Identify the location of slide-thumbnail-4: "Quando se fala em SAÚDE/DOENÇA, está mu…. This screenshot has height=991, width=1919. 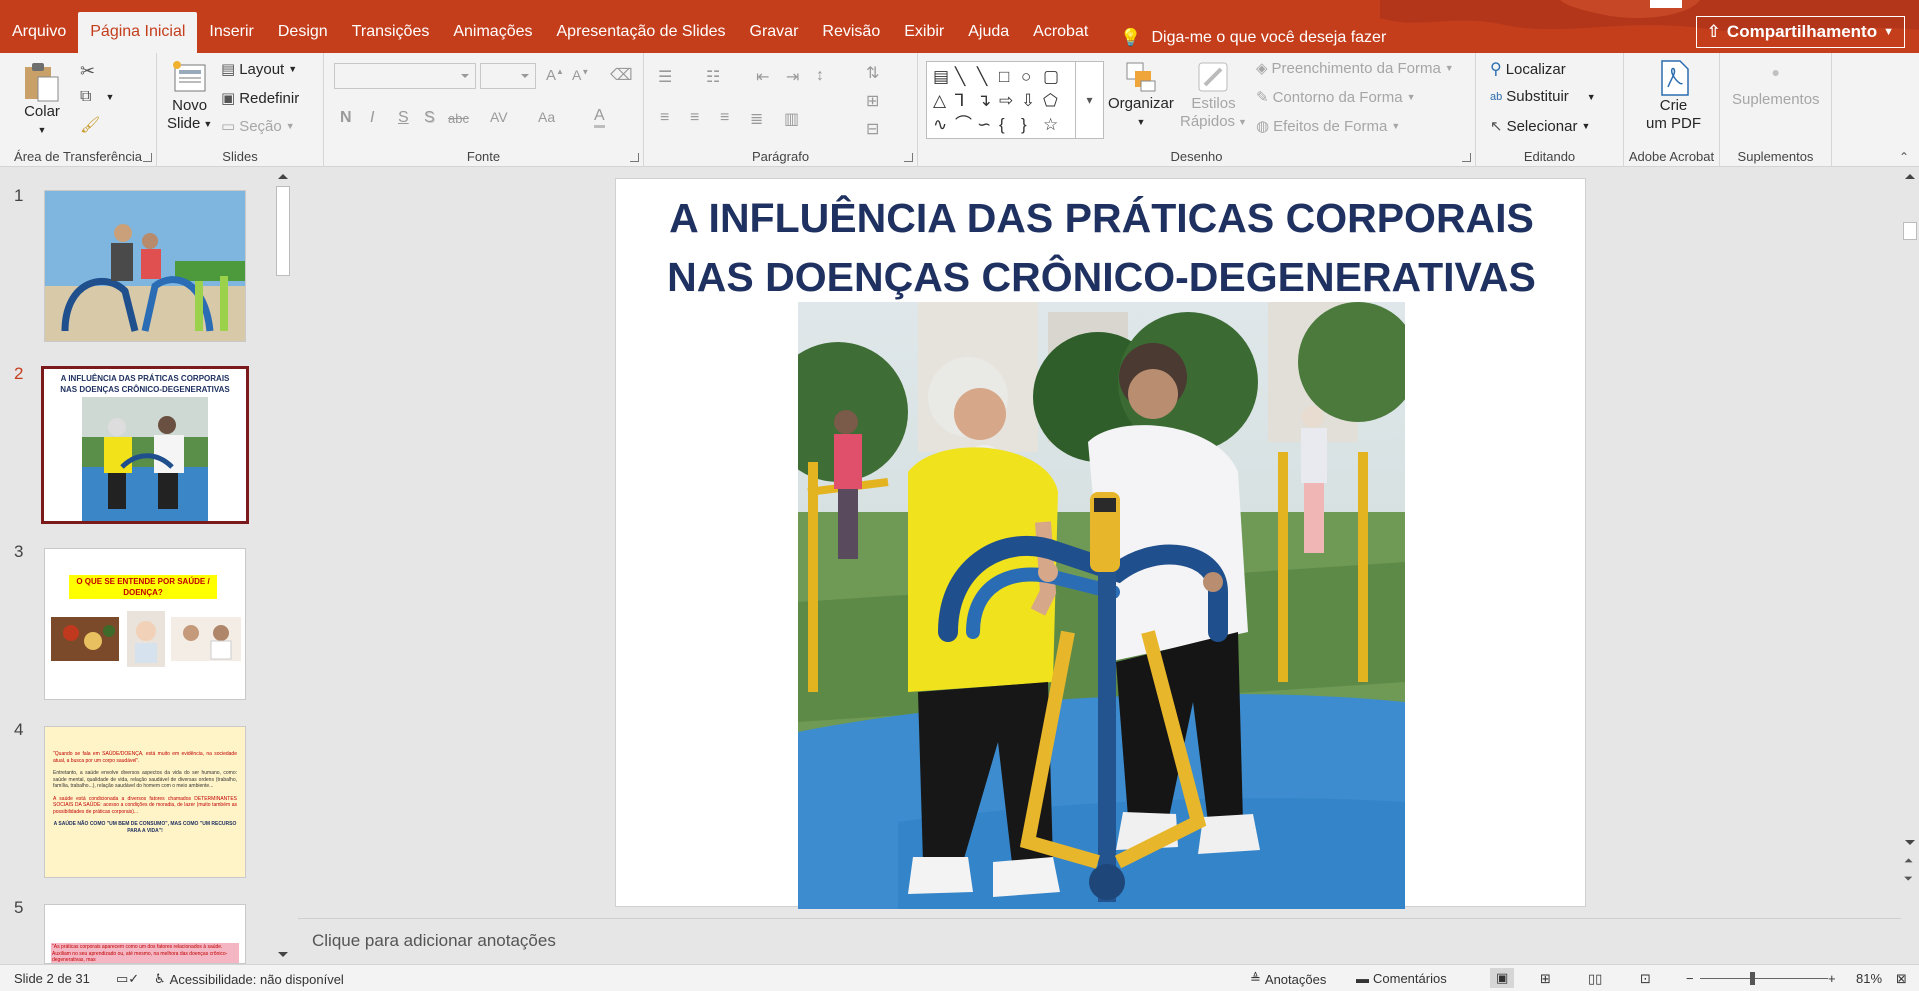
(145, 802).